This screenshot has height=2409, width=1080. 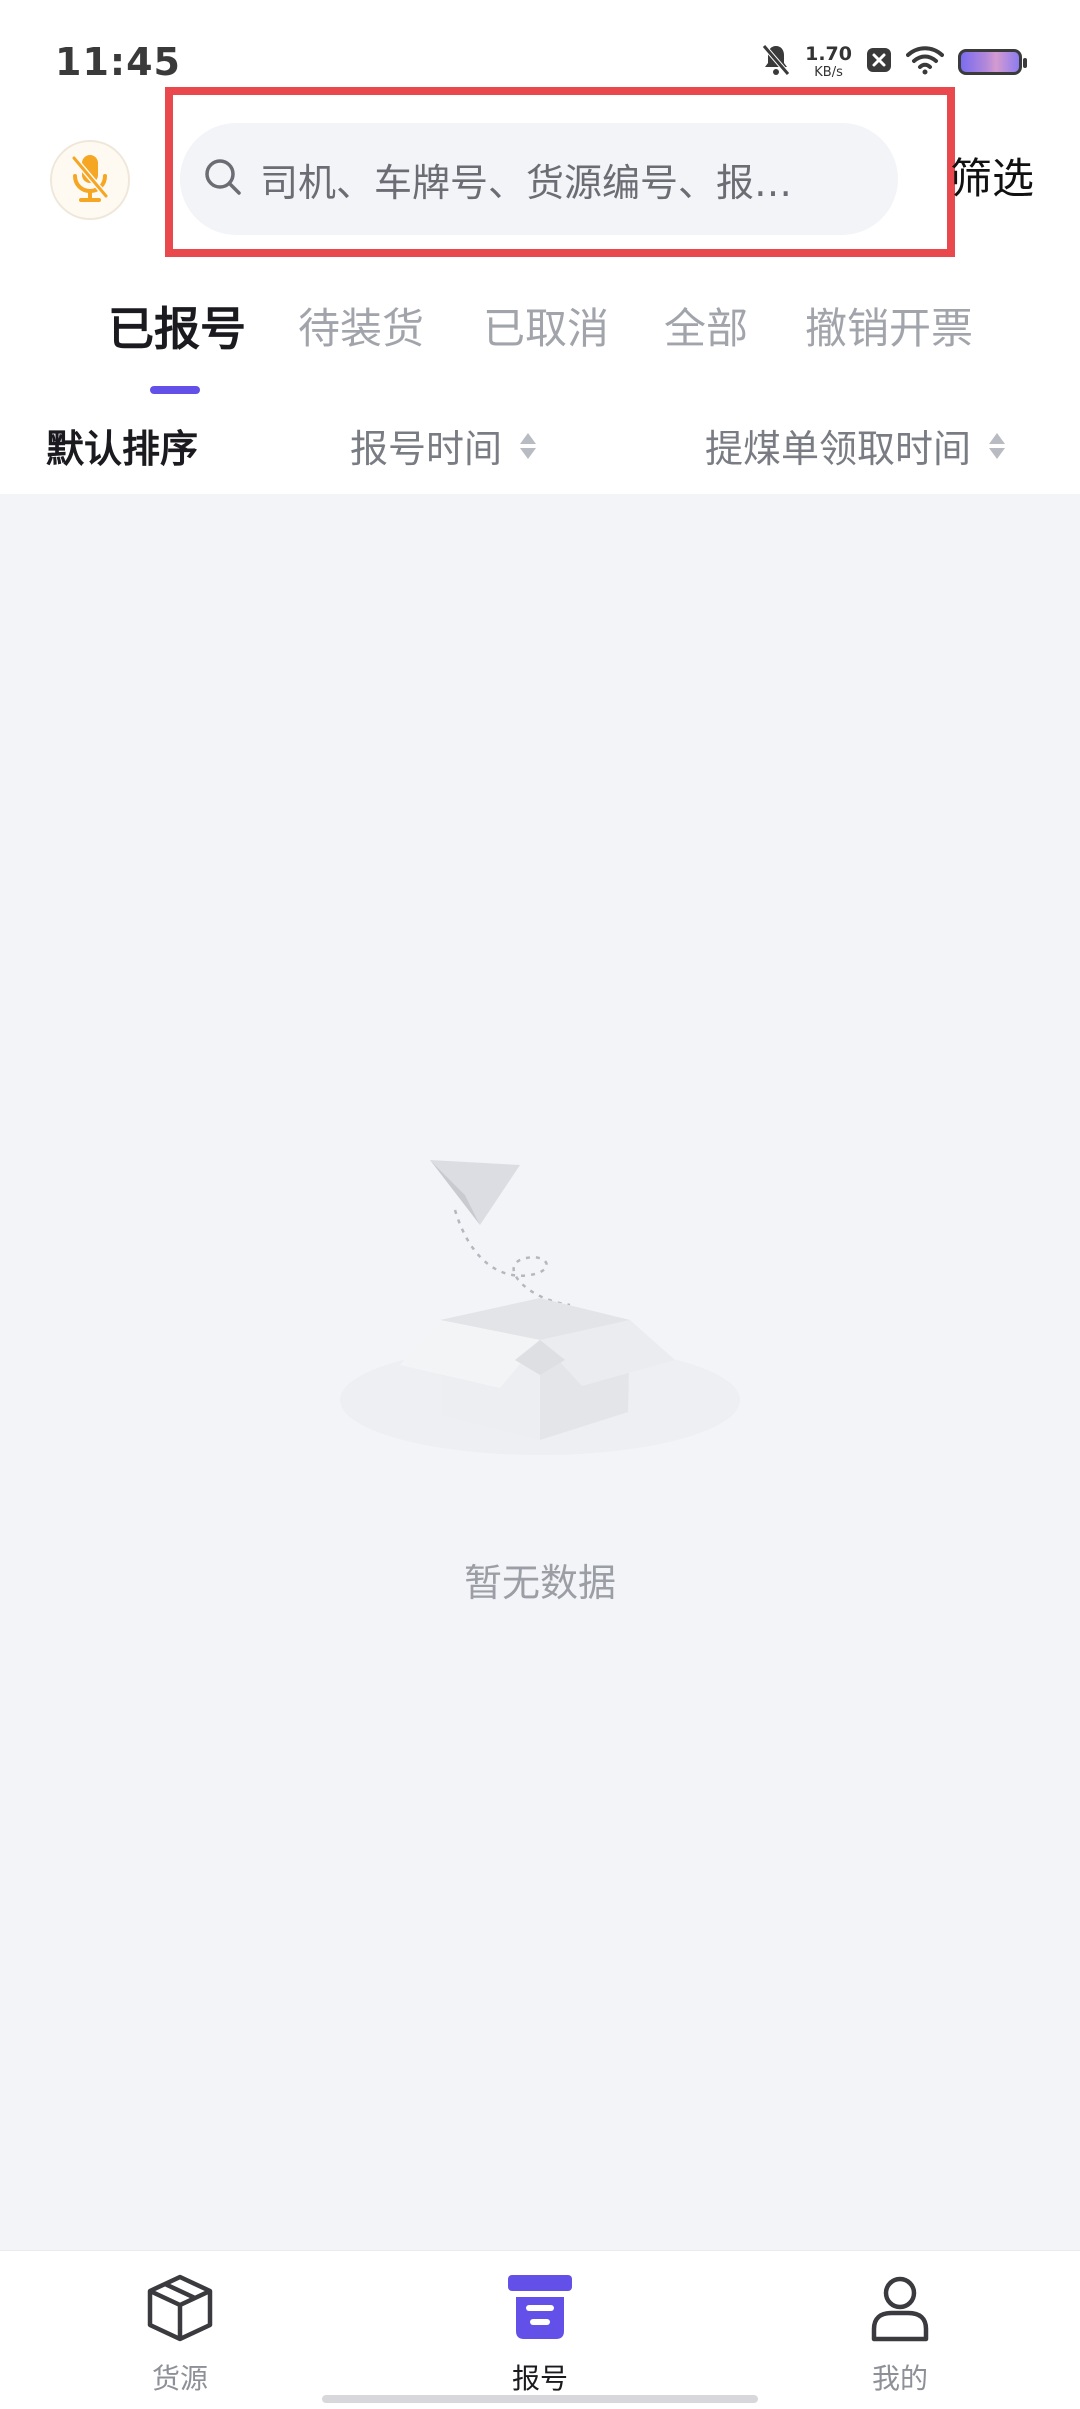 I want to click on speed-value: 1.70, so click(x=828, y=54).